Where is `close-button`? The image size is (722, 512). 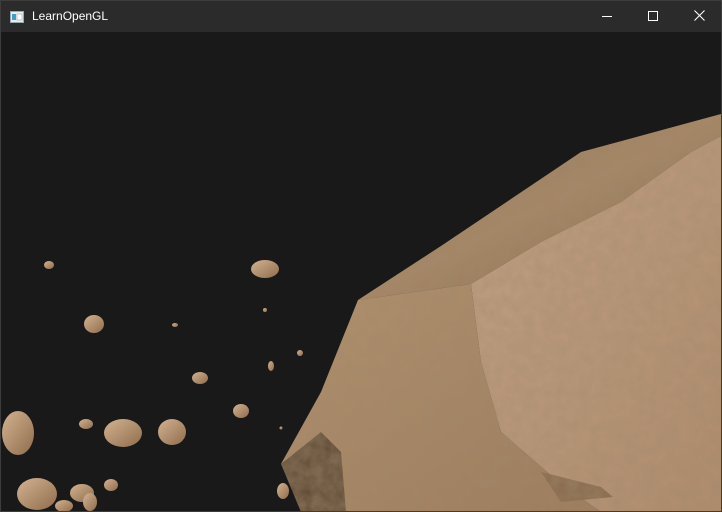
close-button is located at coordinates (698, 16).